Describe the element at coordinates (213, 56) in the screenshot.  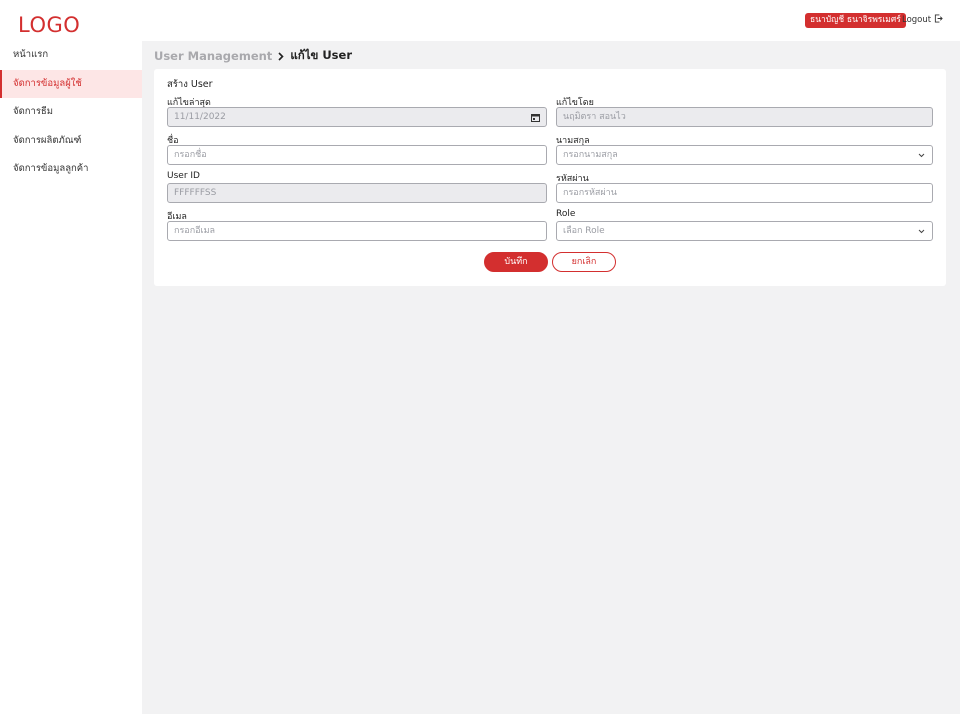
I see `breadcrumb-parent: User Management` at that location.